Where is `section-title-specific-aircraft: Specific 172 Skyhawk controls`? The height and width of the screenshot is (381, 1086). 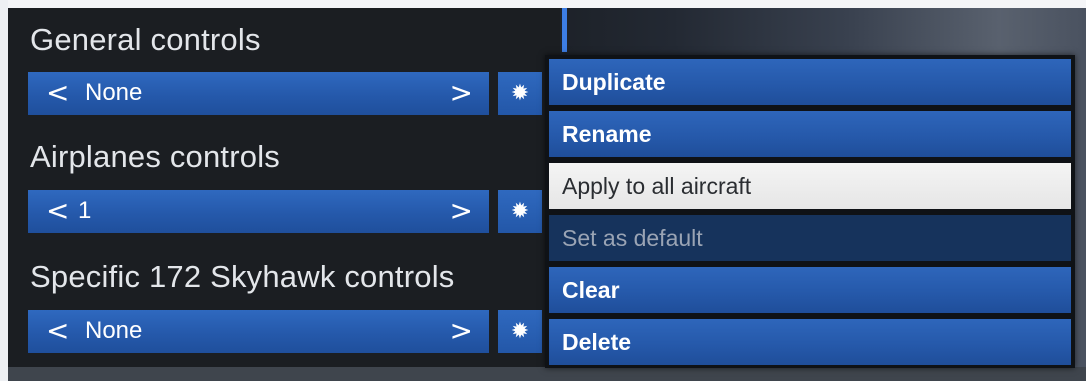 section-title-specific-aircraft: Specific 172 Skyhawk controls is located at coordinates (242, 276).